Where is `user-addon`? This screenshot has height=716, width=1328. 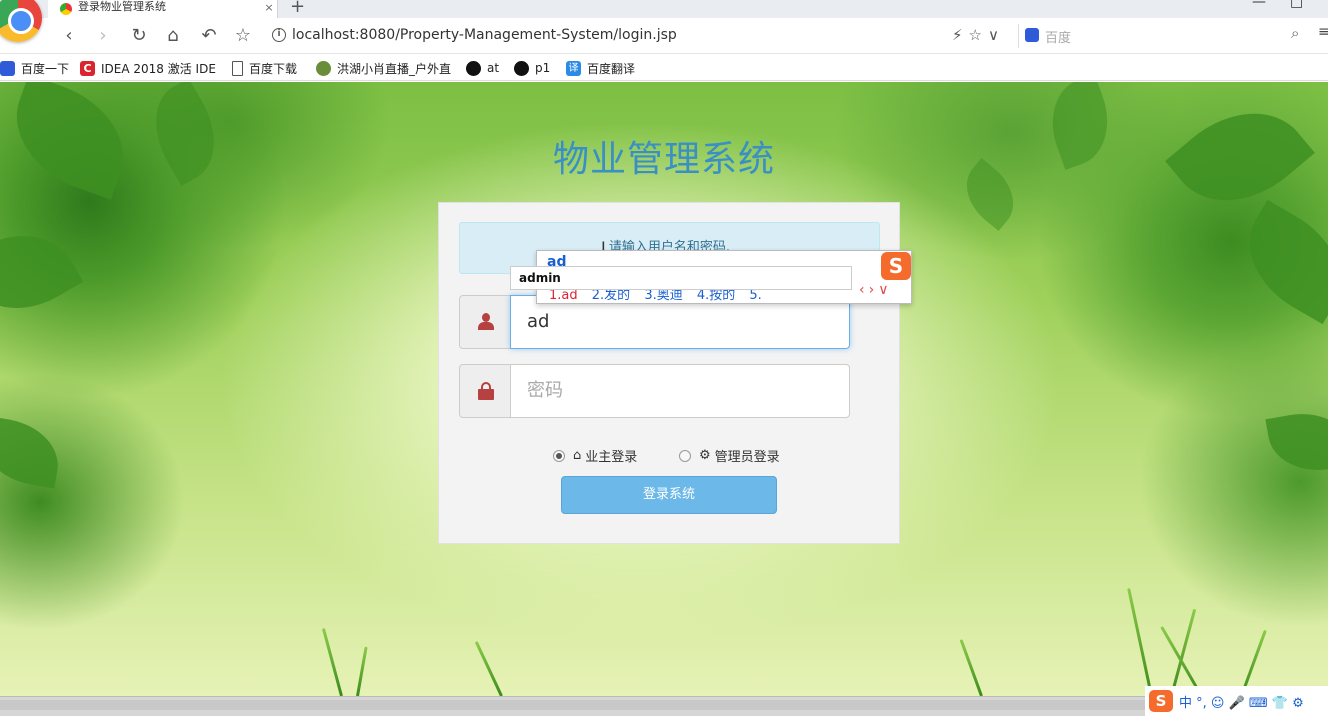 user-addon is located at coordinates (485, 322).